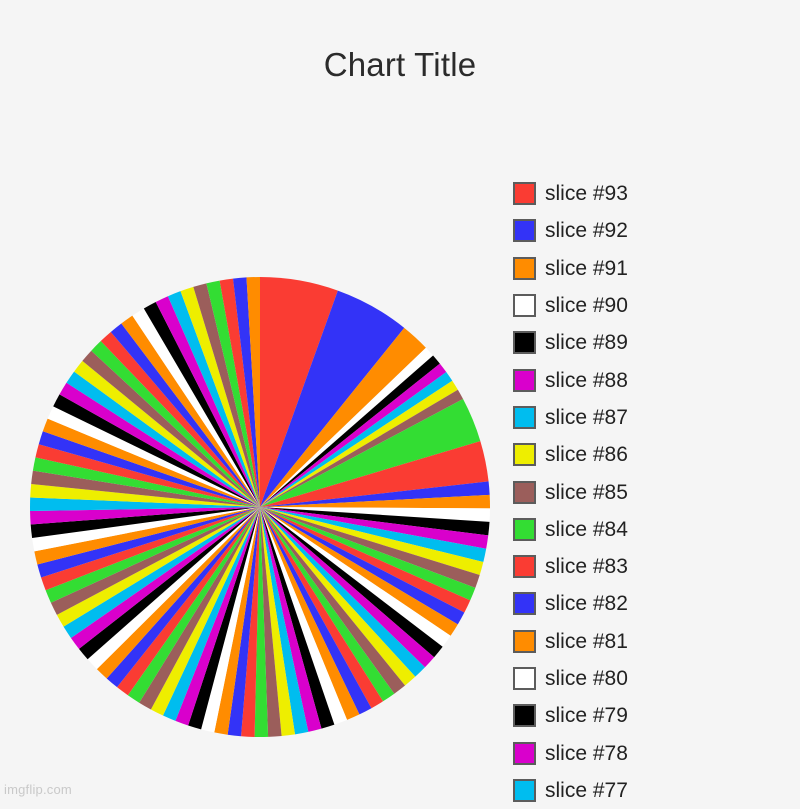 Image resolution: width=800 pixels, height=809 pixels. I want to click on legend-item: slice #87, so click(656, 417).